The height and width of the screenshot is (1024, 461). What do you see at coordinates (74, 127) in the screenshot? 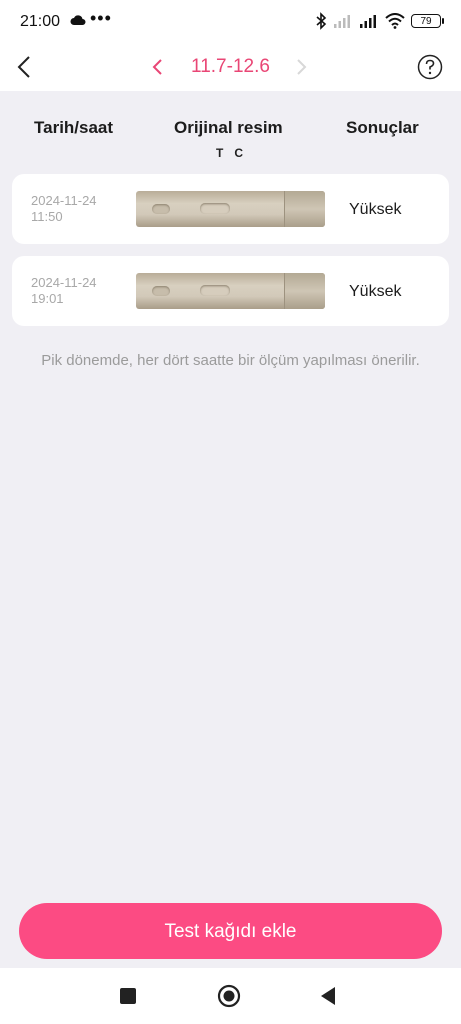
I see `column-header-date: Tarih/saat` at bounding box center [74, 127].